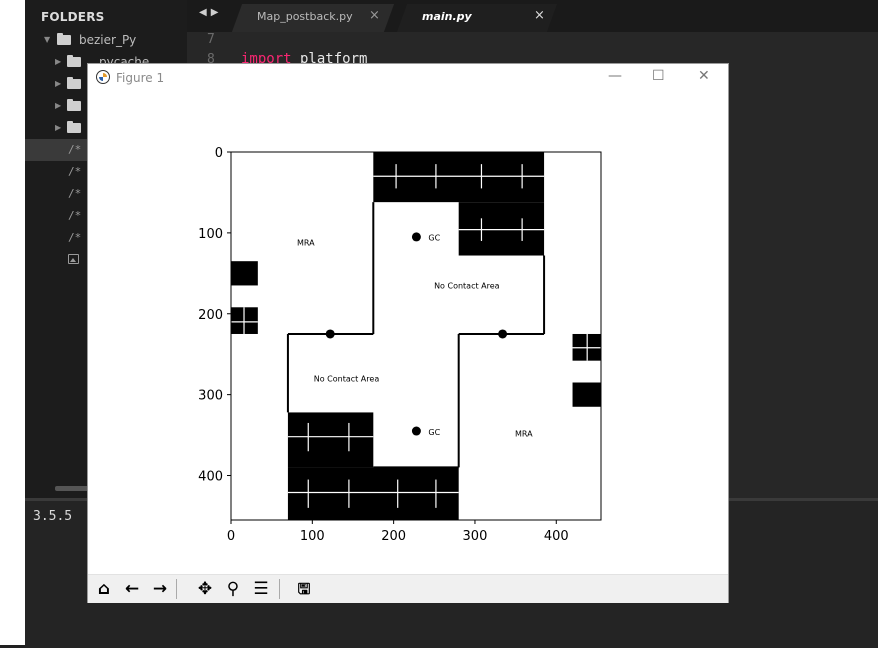 The width and height of the screenshot is (878, 648). I want to click on x-tick-label: 400, so click(556, 536).